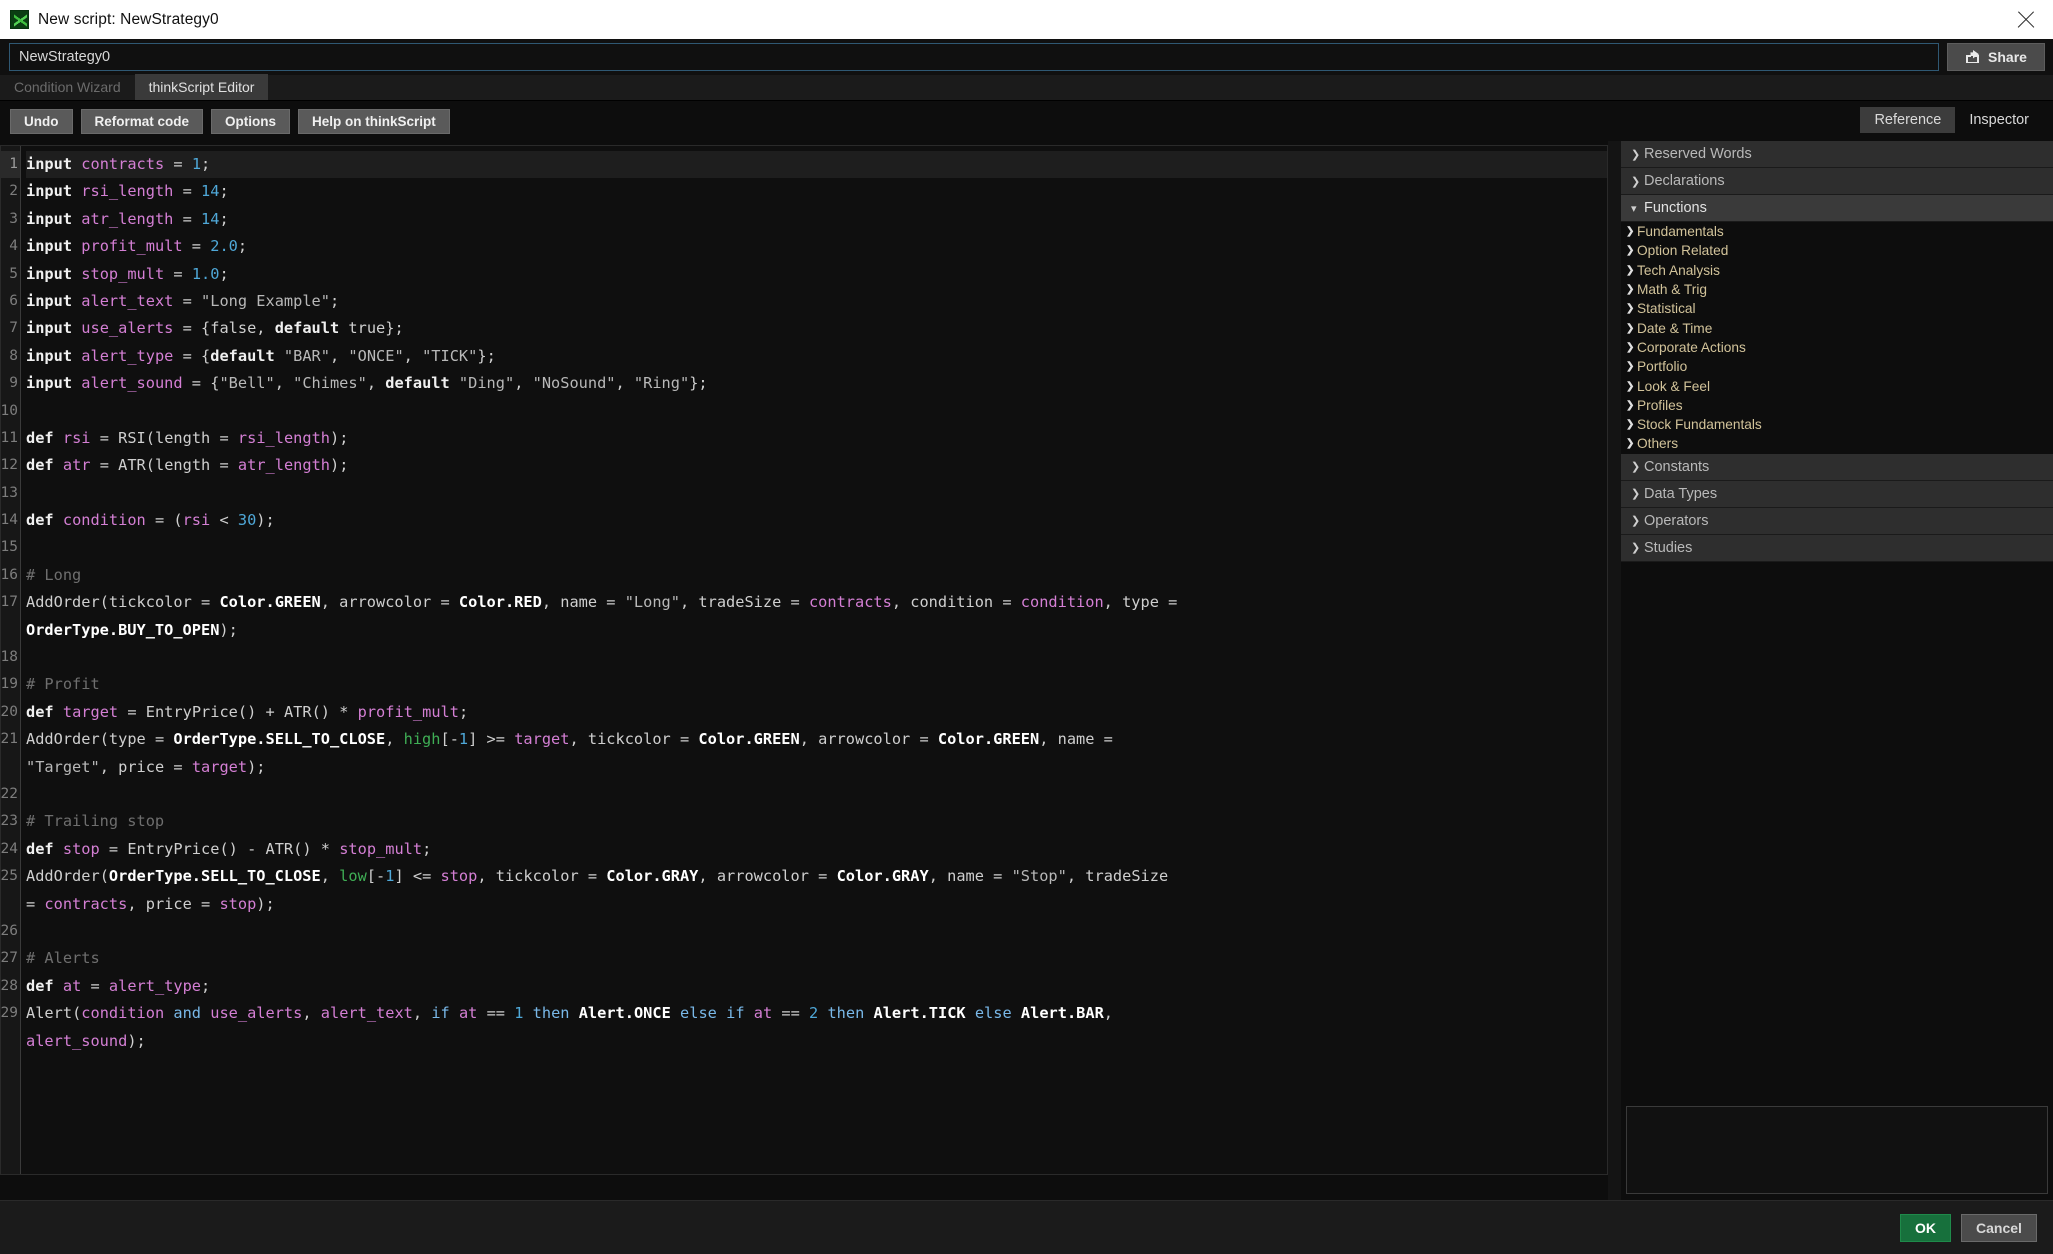 The height and width of the screenshot is (1254, 2053). Describe the element at coordinates (40, 985) in the screenshot. I see `code-token: def` at that location.